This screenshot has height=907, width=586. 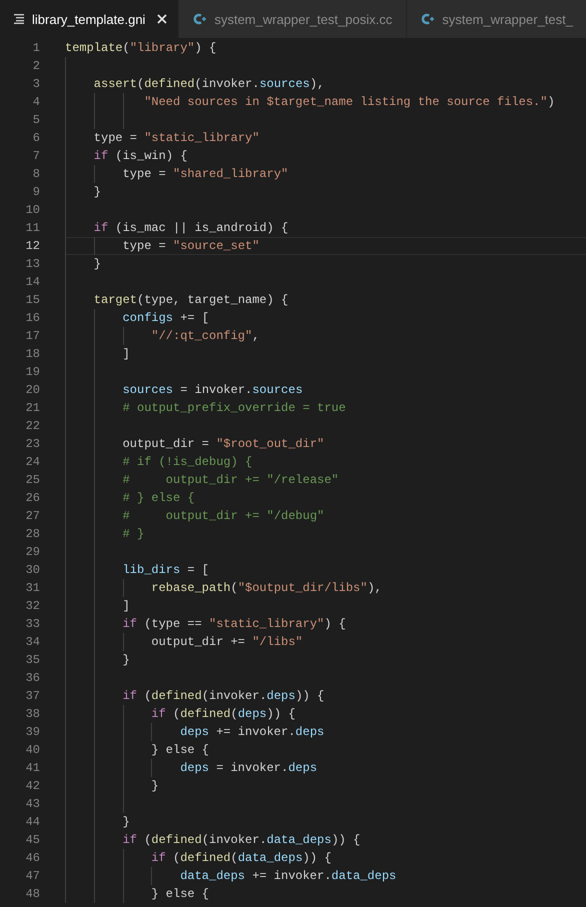 I want to click on code-line: if (defined(data_deps)) {, so click(x=241, y=858).